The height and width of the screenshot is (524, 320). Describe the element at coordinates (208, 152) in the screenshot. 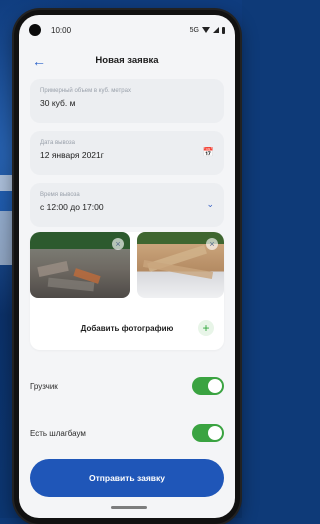

I see `calendar-icon: 📅` at that location.